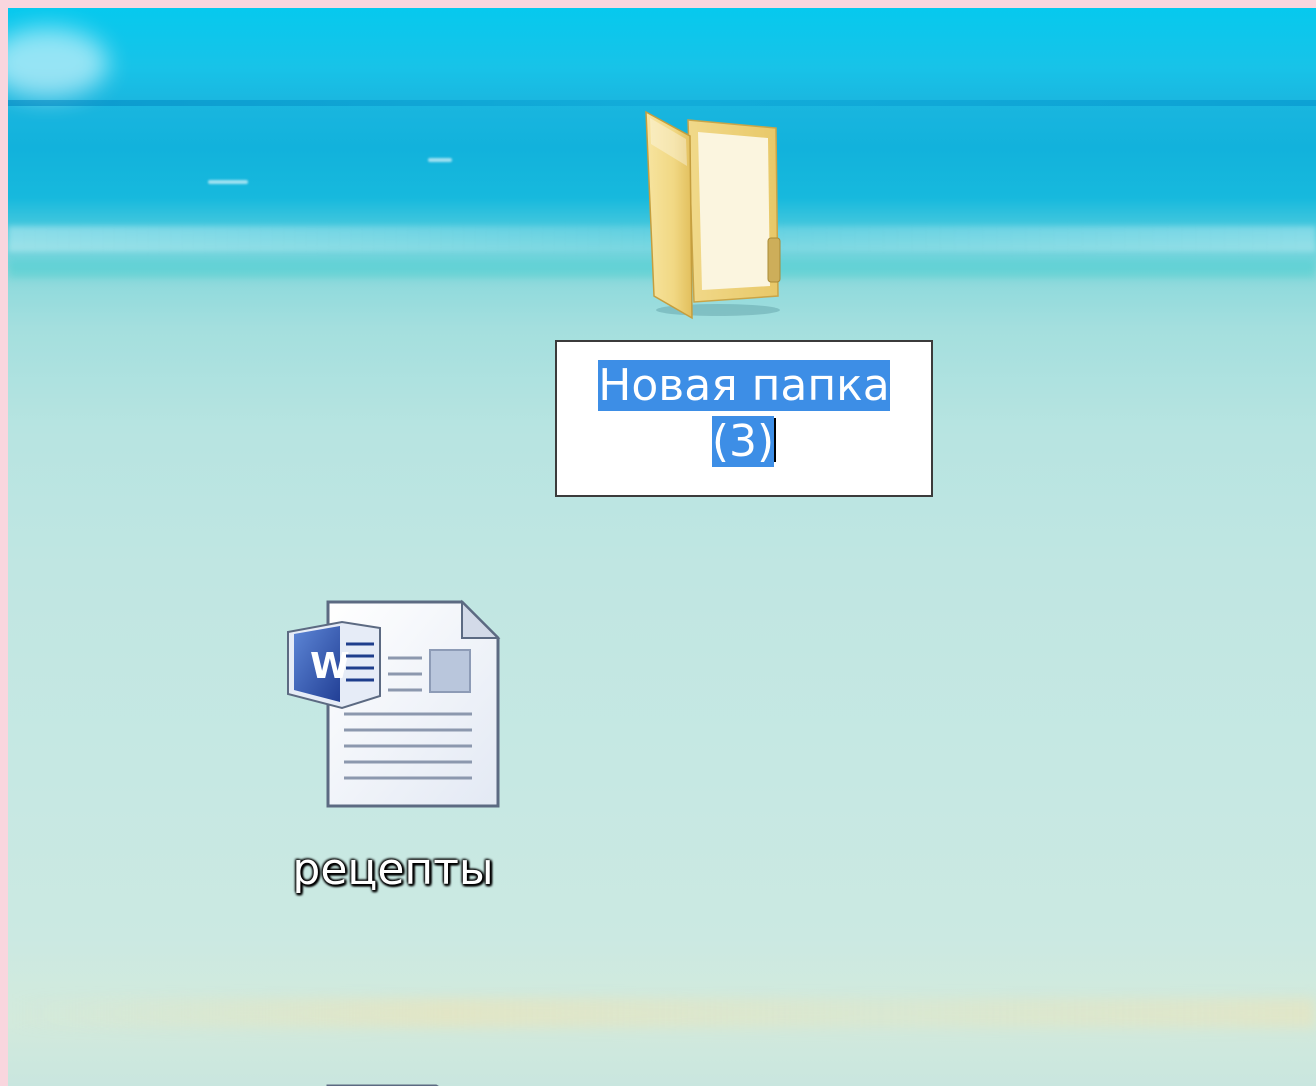  What do you see at coordinates (743, 441) in the screenshot?
I see `rename-text-line2: (3)` at bounding box center [743, 441].